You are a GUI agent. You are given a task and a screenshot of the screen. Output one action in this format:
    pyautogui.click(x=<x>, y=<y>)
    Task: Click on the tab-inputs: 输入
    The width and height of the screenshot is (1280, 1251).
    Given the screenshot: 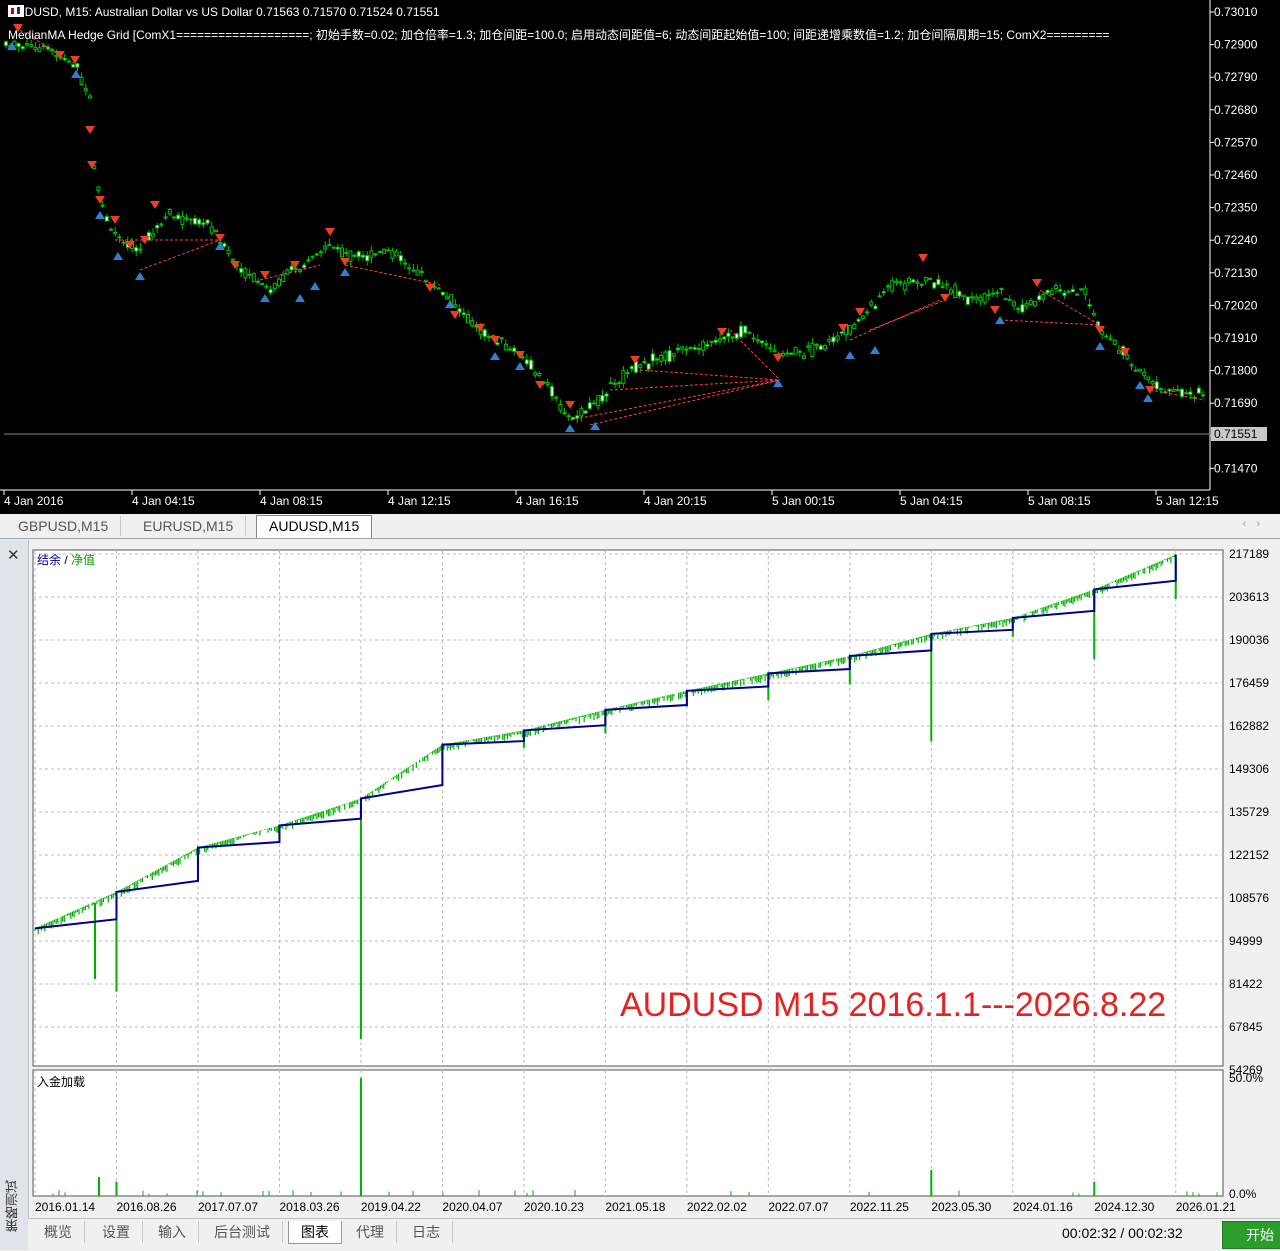 What is the action you would take?
    pyautogui.click(x=172, y=1232)
    